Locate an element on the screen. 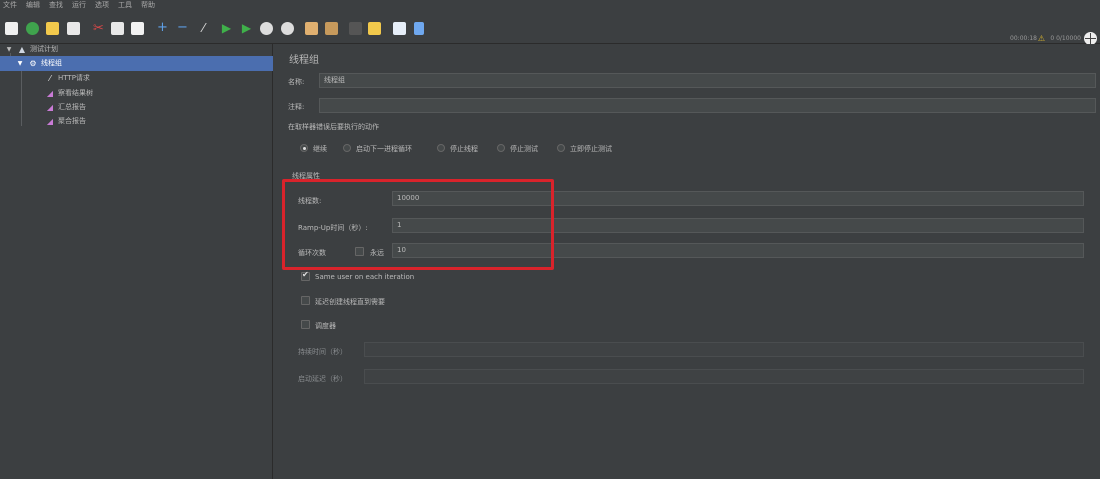 The height and width of the screenshot is (479, 1100). same-user-label: Same user on each iteration is located at coordinates (365, 277).